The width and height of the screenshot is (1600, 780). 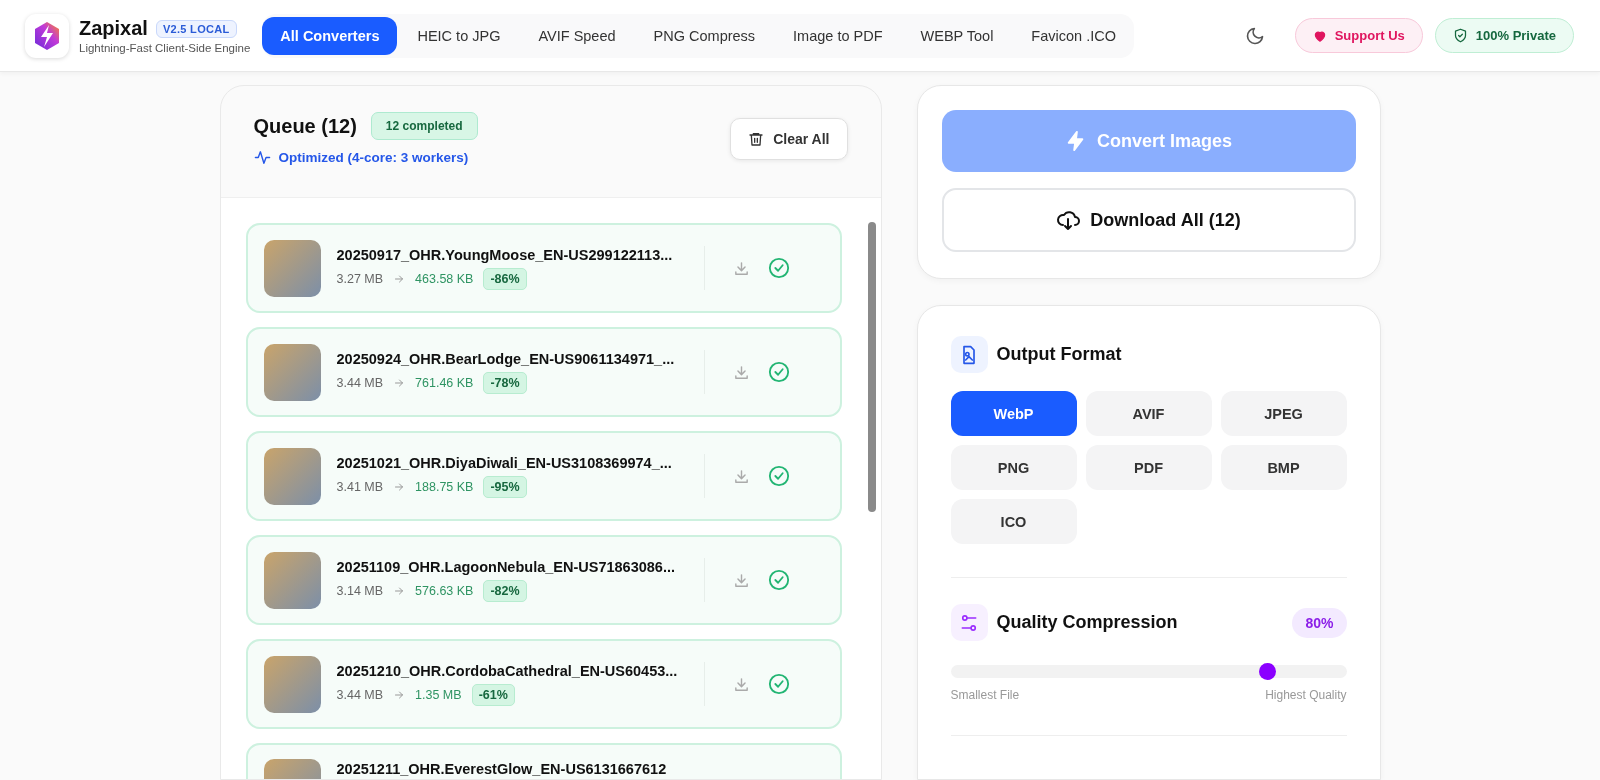 I want to click on section-title: Quality Compression, so click(x=1087, y=622).